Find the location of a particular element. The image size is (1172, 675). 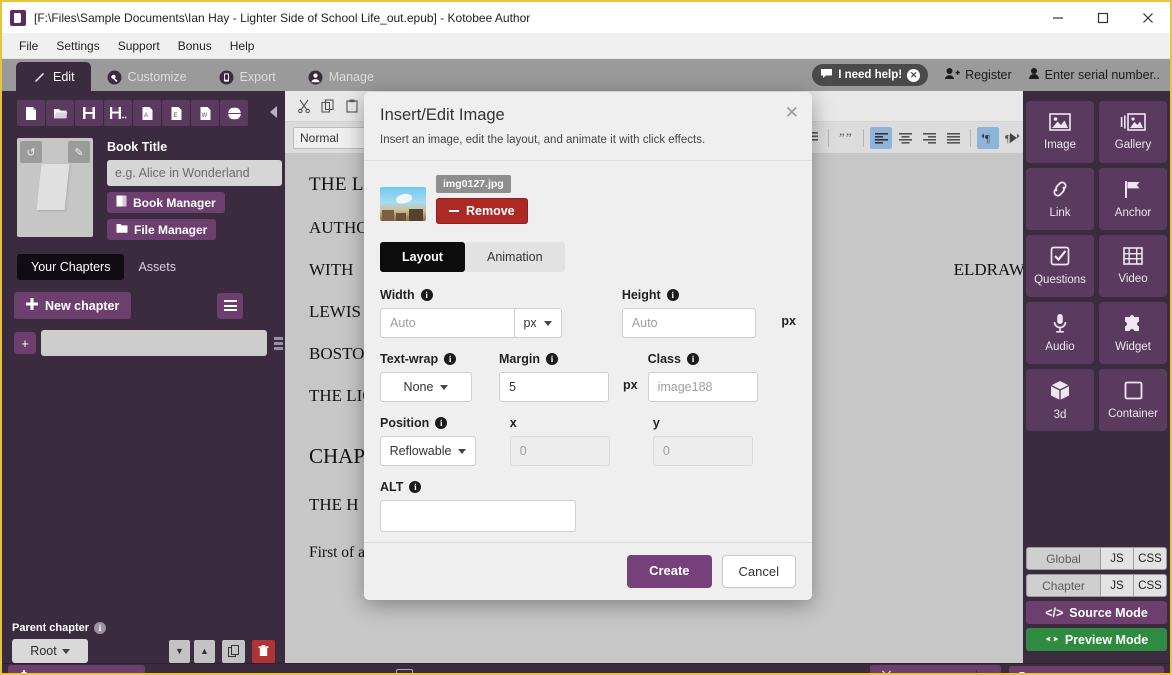

tab-your-chapters: Your Chapters is located at coordinates (71, 267).